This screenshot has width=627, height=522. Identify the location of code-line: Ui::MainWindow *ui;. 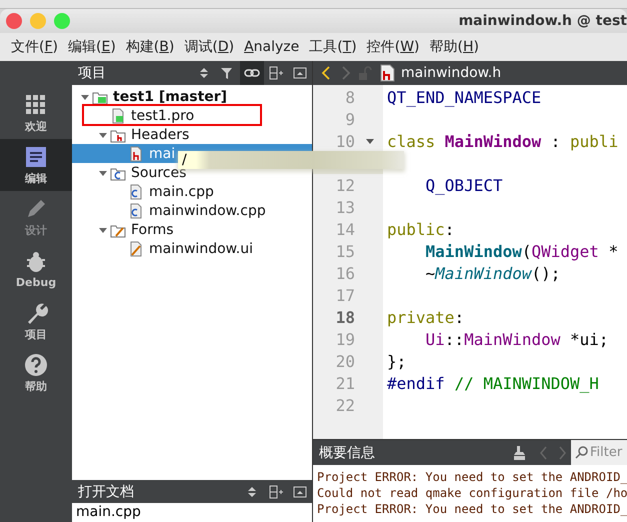
(516, 339).